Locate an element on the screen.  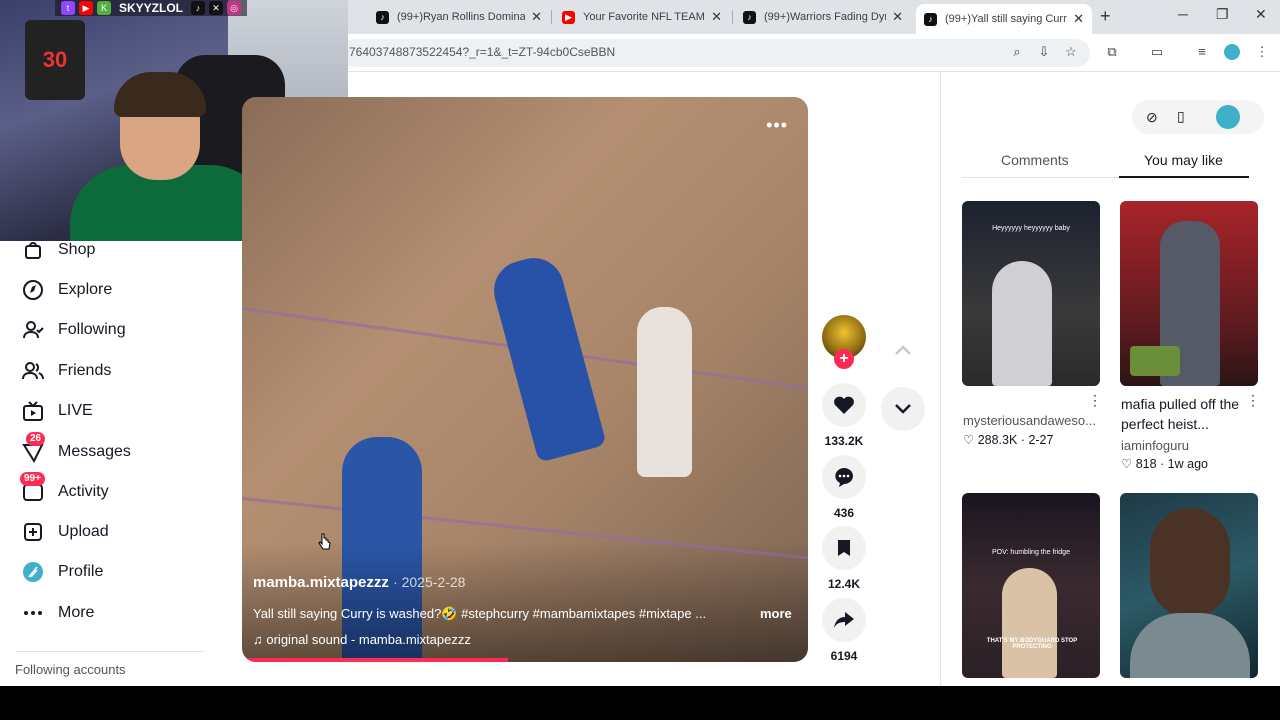
youtube-icon: ▶ is located at coordinates (86, 8).